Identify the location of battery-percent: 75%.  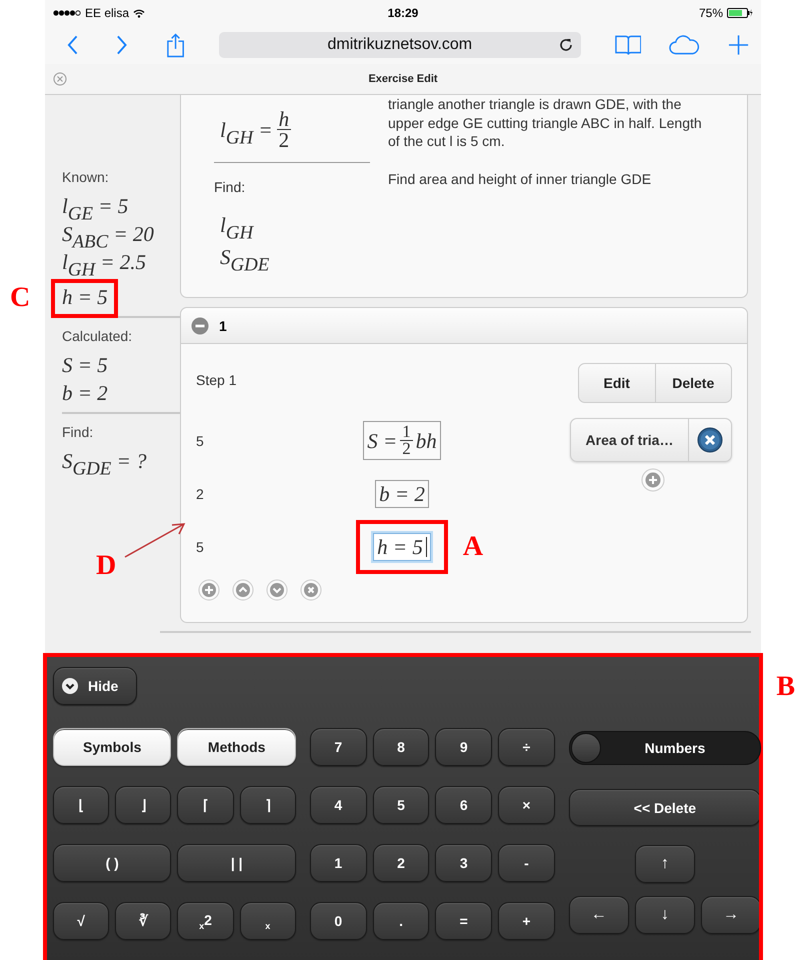
(710, 13).